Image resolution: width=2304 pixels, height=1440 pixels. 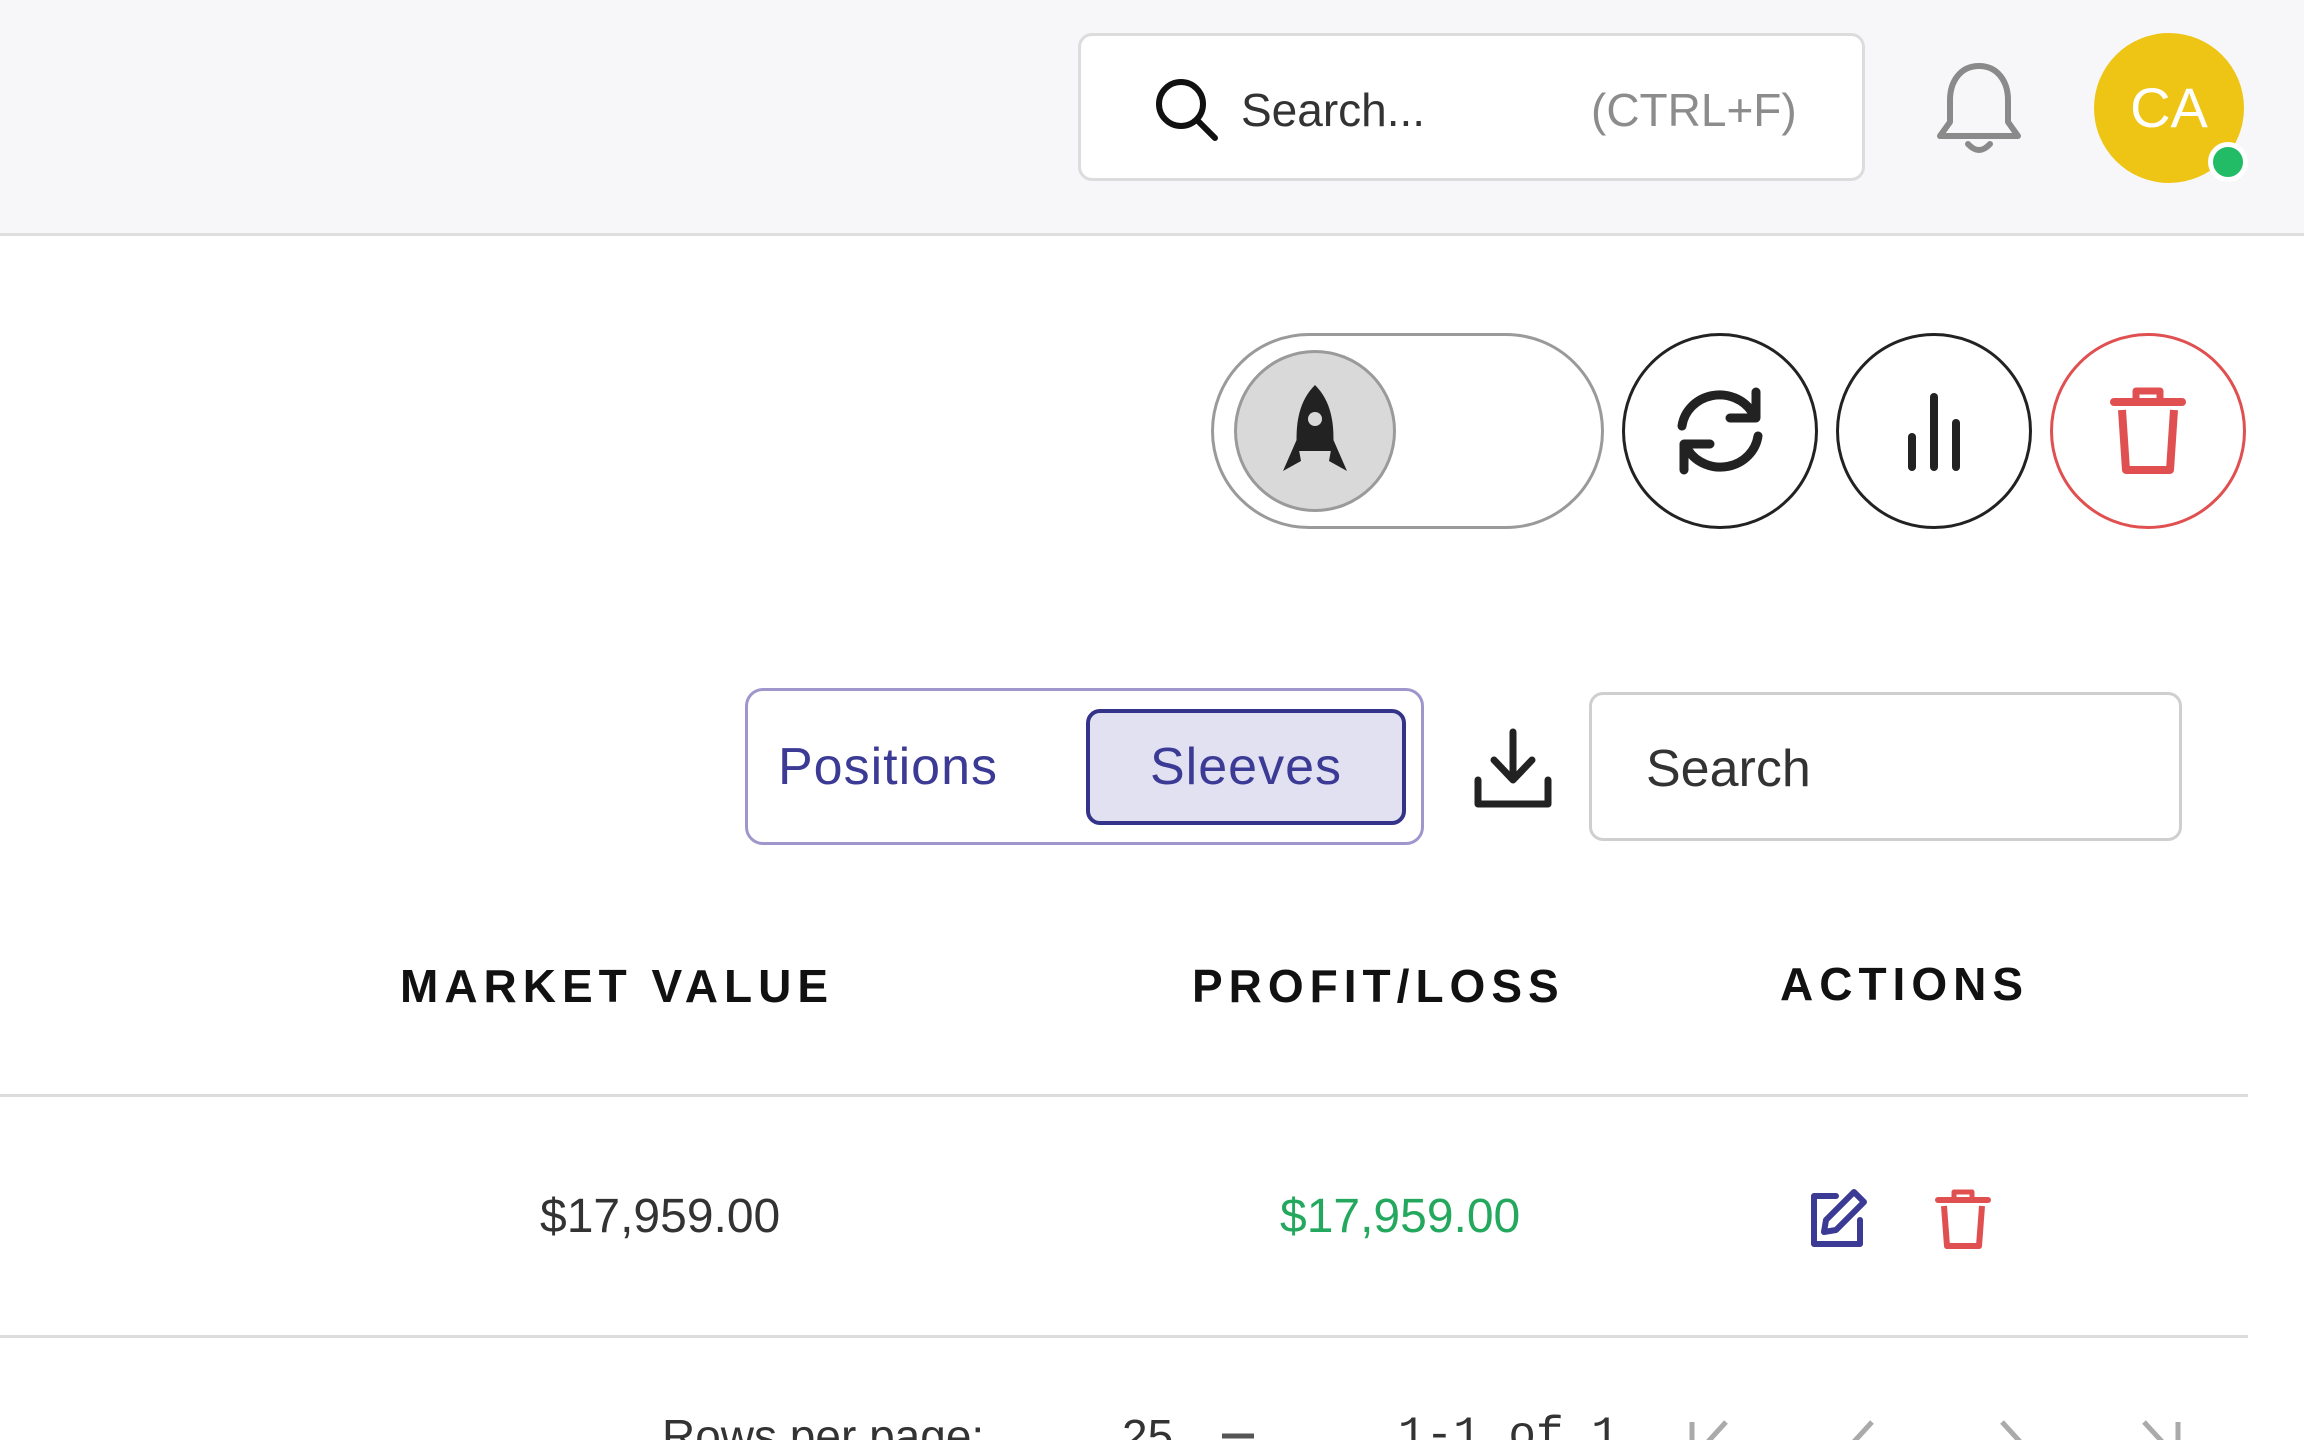 I want to click on first-page-icon, so click(x=1710, y=1428).